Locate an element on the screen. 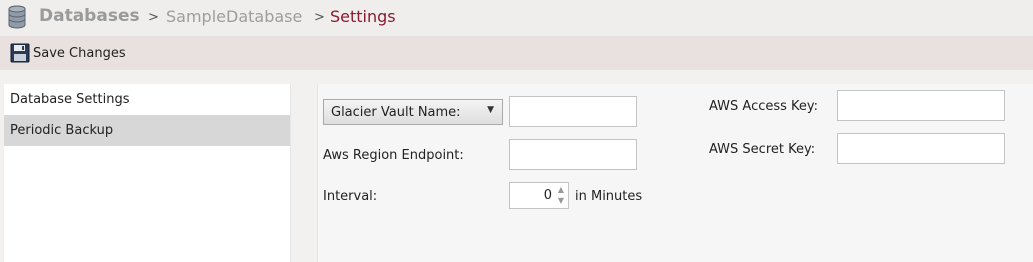 The image size is (1033, 262). save-changes-button: Save Changes is located at coordinates (68, 53).